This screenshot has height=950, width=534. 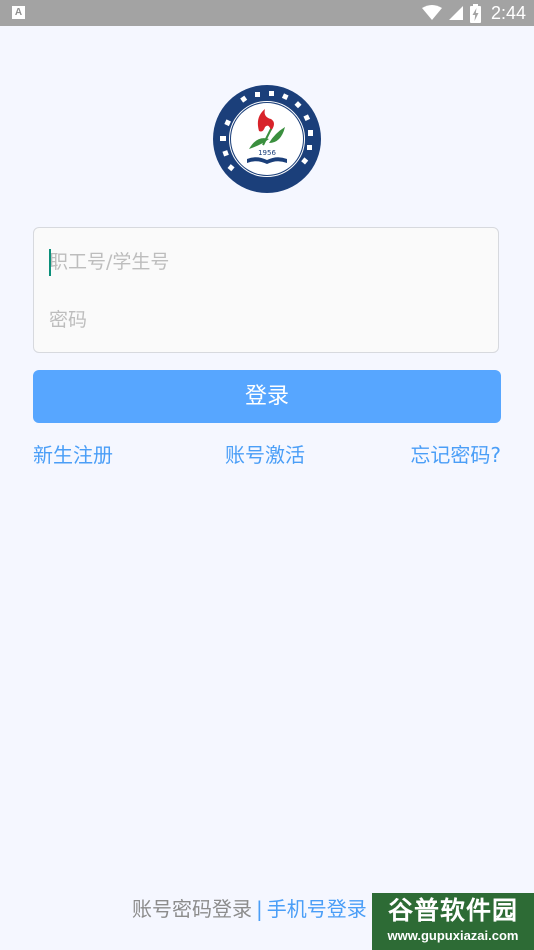 What do you see at coordinates (455, 13) in the screenshot?
I see `signal-icon` at bounding box center [455, 13].